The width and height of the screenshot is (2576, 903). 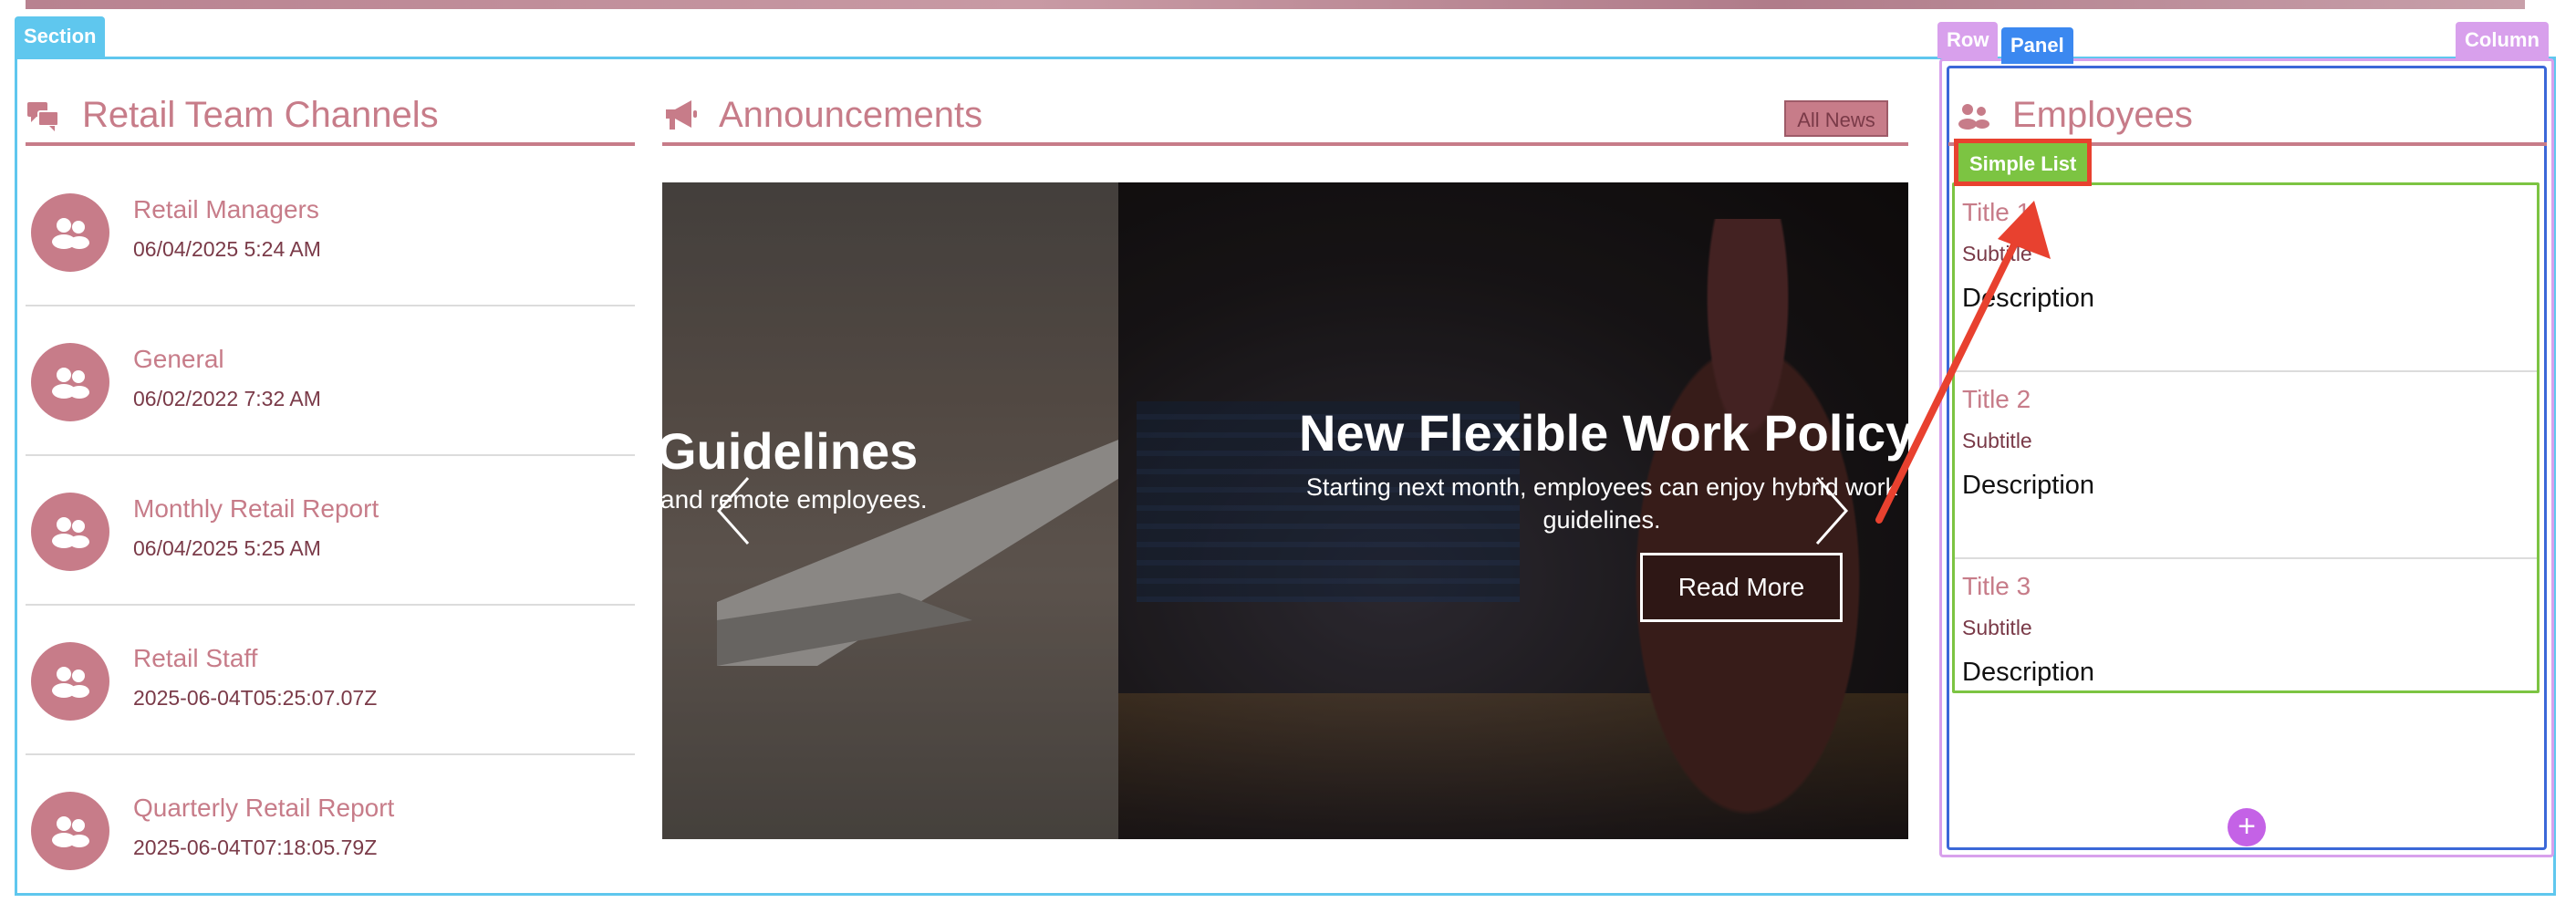 What do you see at coordinates (1285, 117) in the screenshot?
I see `announcements-heading: Announcements` at bounding box center [1285, 117].